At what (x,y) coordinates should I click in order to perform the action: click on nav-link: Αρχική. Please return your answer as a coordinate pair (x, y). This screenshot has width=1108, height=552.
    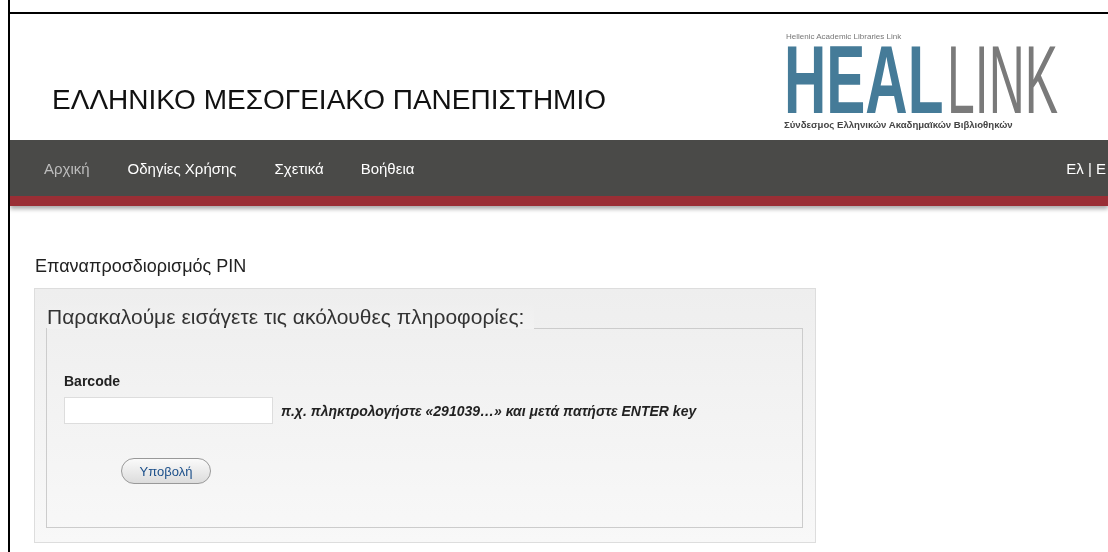
    Looking at the image, I should click on (67, 168).